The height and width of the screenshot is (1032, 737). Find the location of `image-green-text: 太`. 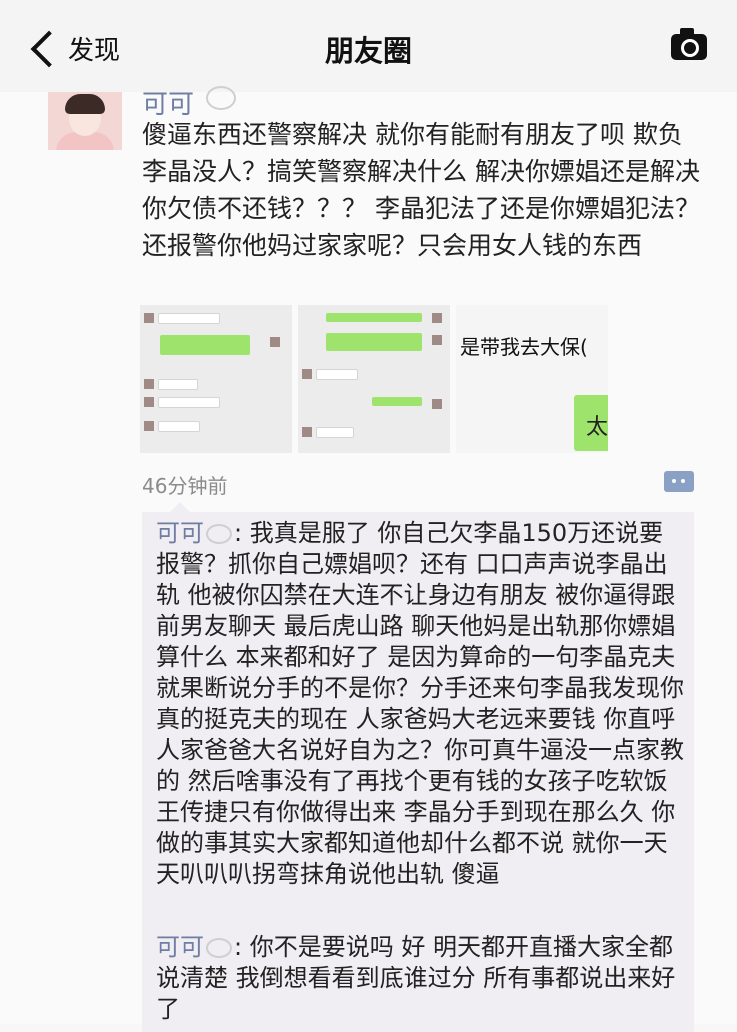

image-green-text: 太 is located at coordinates (597, 427).